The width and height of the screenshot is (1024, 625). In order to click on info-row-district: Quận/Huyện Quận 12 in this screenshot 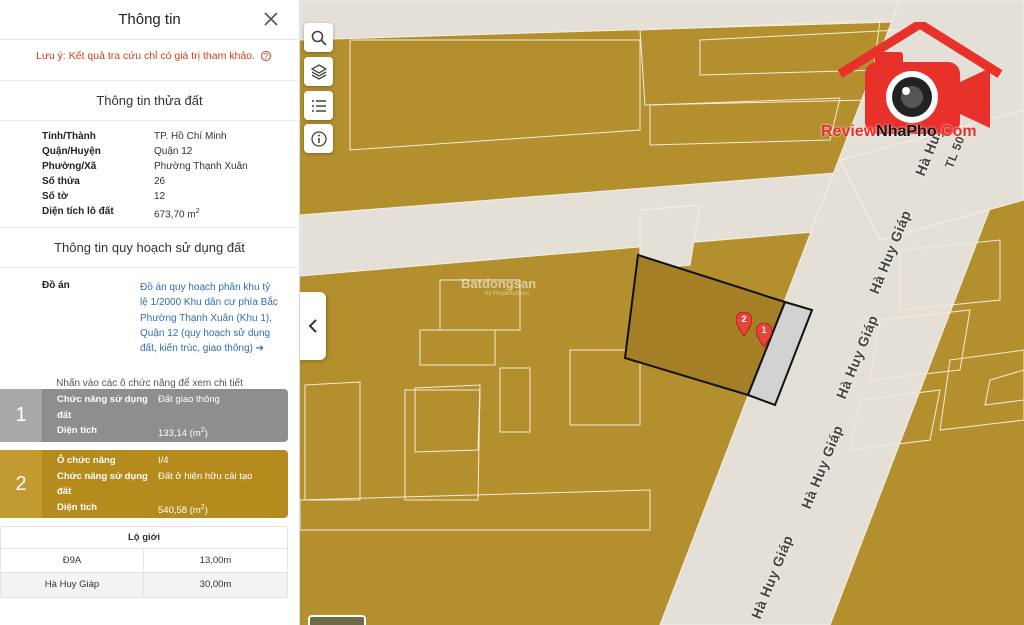, I will do `click(170, 151)`.